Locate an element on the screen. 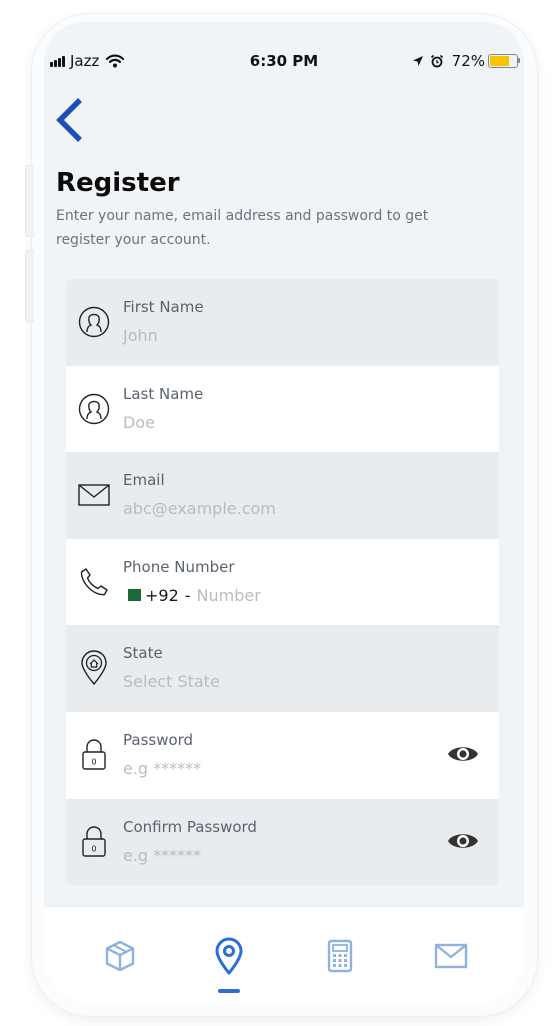  password-input: e.g ****** is located at coordinates (162, 768).